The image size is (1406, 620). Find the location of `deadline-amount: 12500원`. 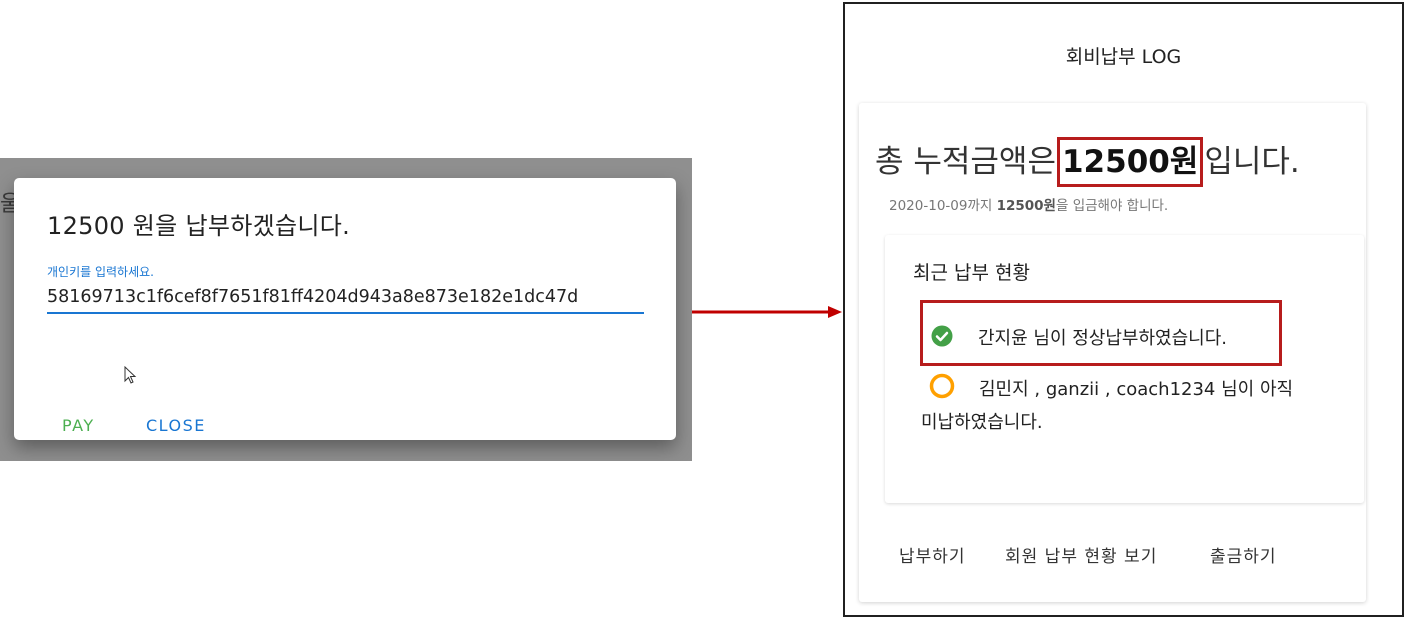

deadline-amount: 12500원 is located at coordinates (1026, 206).